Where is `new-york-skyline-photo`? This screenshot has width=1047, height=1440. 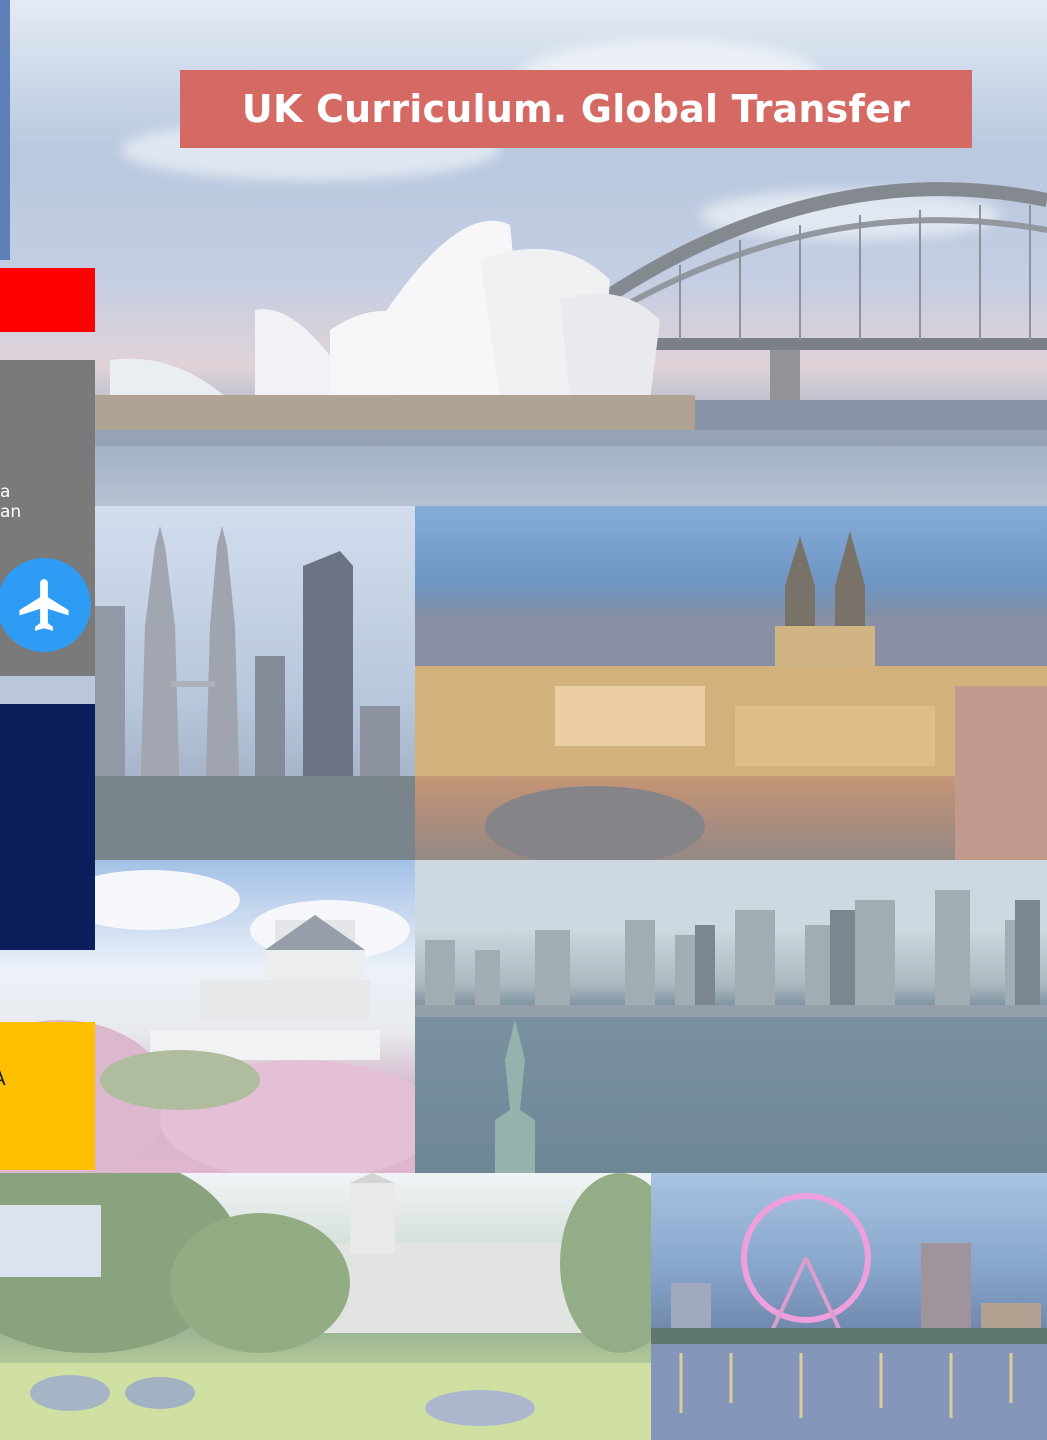
new-york-skyline-photo is located at coordinates (731, 1016).